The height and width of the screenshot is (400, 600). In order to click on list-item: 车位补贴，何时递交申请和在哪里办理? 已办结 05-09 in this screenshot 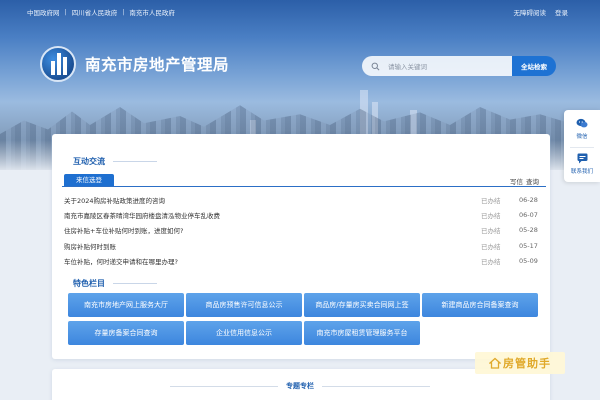, I will do `click(304, 260)`.